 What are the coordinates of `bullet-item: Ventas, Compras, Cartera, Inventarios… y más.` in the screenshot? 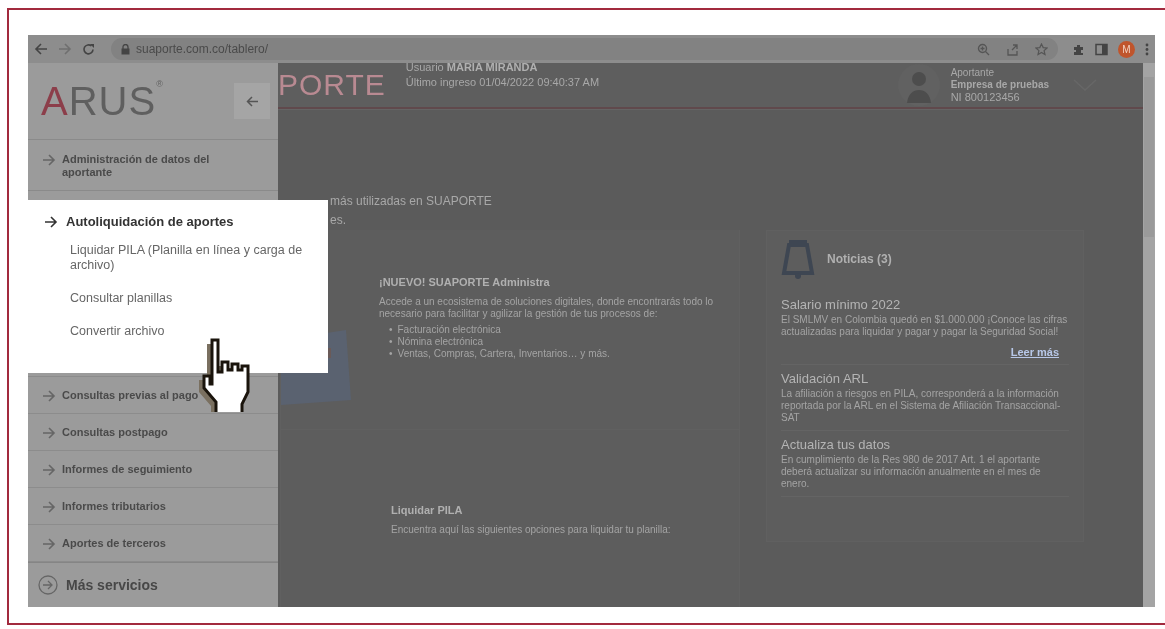 It's located at (503, 354).